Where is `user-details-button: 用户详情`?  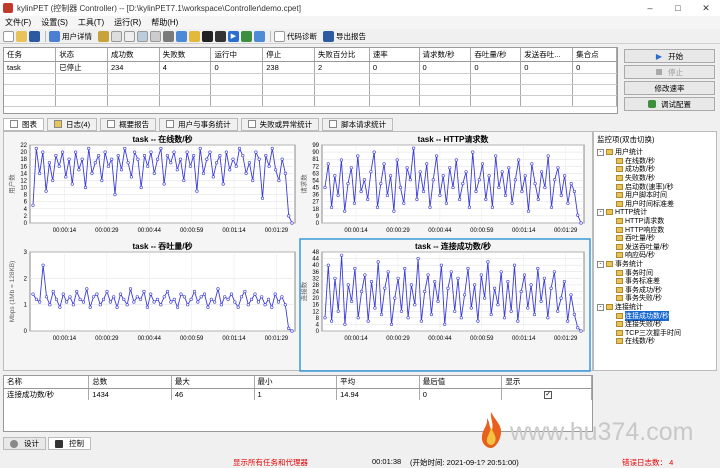
user-details-button: 用户详情 is located at coordinates (77, 36).